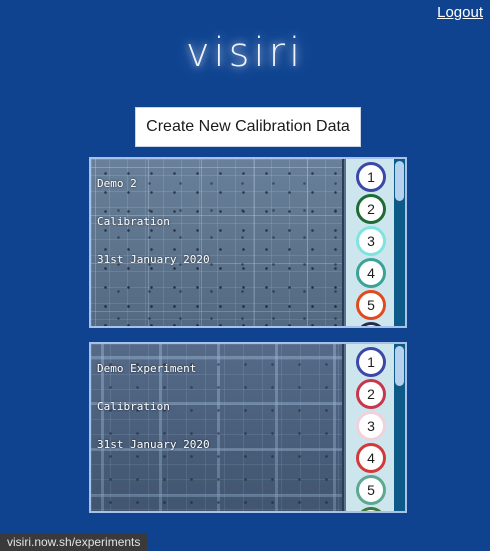 The image size is (490, 551). What do you see at coordinates (460, 12) in the screenshot?
I see `logout-link: Logout` at bounding box center [460, 12].